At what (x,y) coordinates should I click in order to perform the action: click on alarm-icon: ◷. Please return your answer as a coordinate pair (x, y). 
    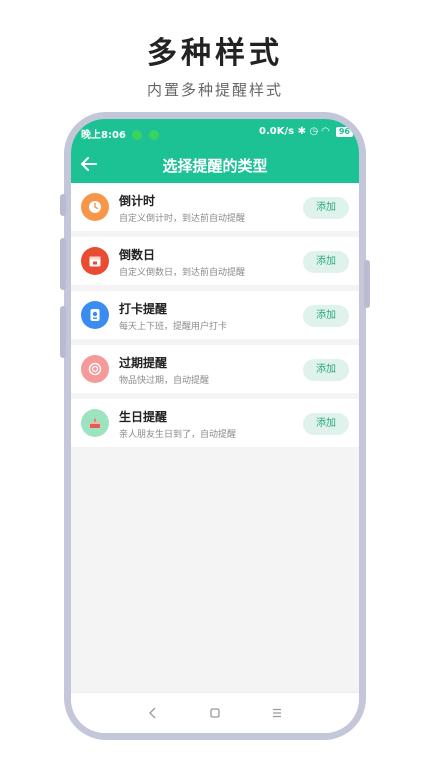
    Looking at the image, I should click on (314, 131).